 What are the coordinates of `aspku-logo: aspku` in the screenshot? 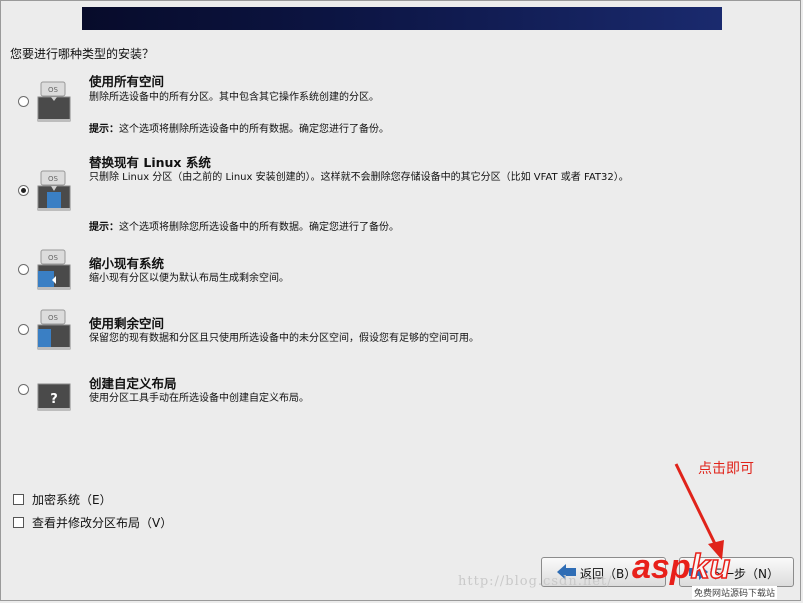 It's located at (681, 567).